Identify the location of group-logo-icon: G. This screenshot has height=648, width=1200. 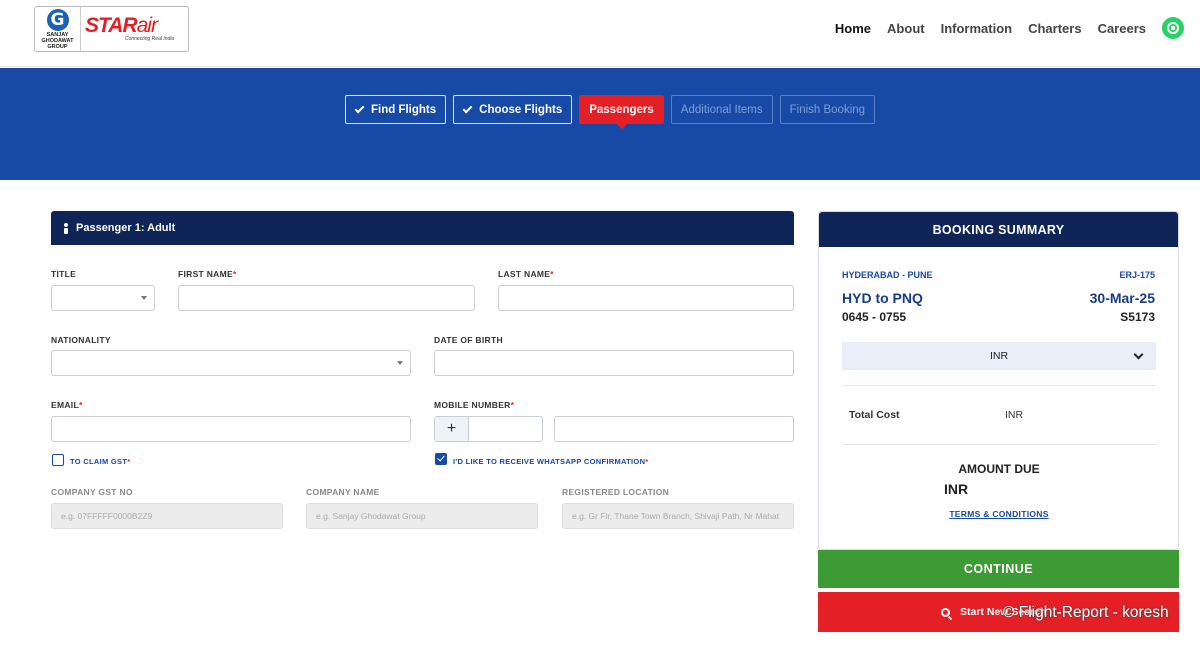
(57, 20).